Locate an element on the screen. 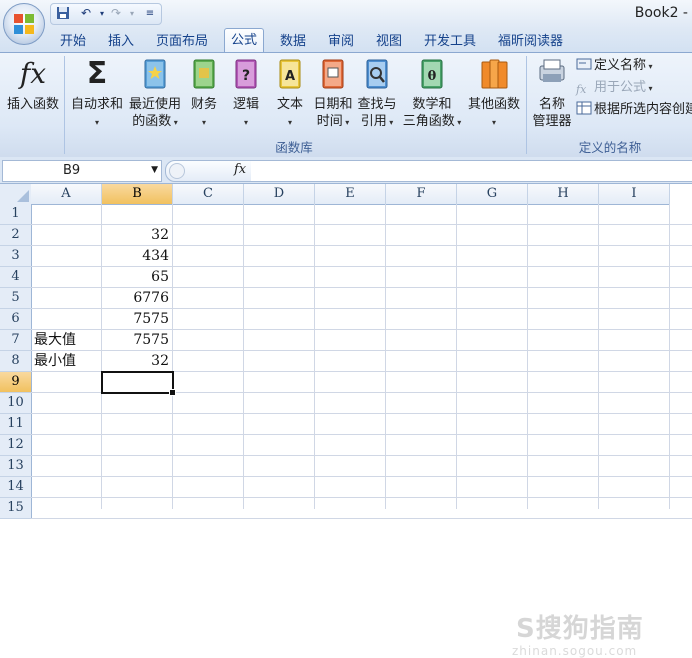 The width and height of the screenshot is (692, 658). column-header-f: F is located at coordinates (421, 194).